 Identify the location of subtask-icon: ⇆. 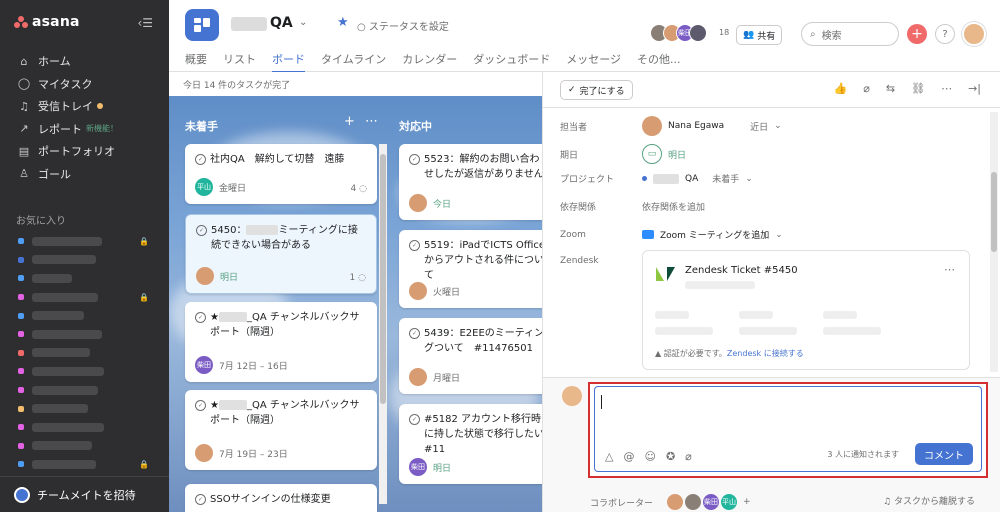
(890, 88).